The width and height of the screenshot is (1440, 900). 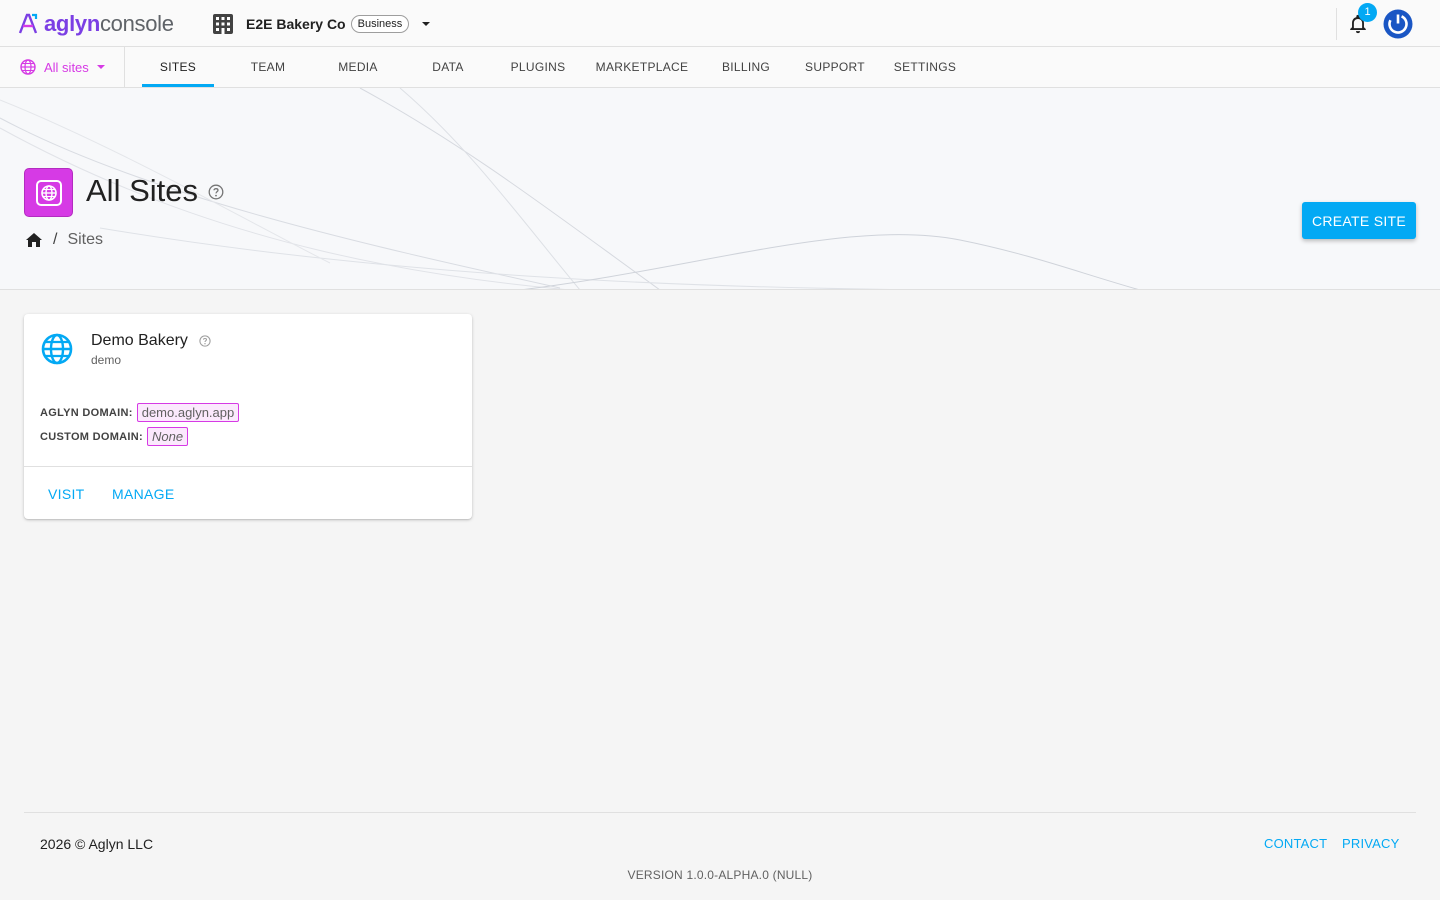 What do you see at coordinates (248, 466) in the screenshot?
I see `card-divider` at bounding box center [248, 466].